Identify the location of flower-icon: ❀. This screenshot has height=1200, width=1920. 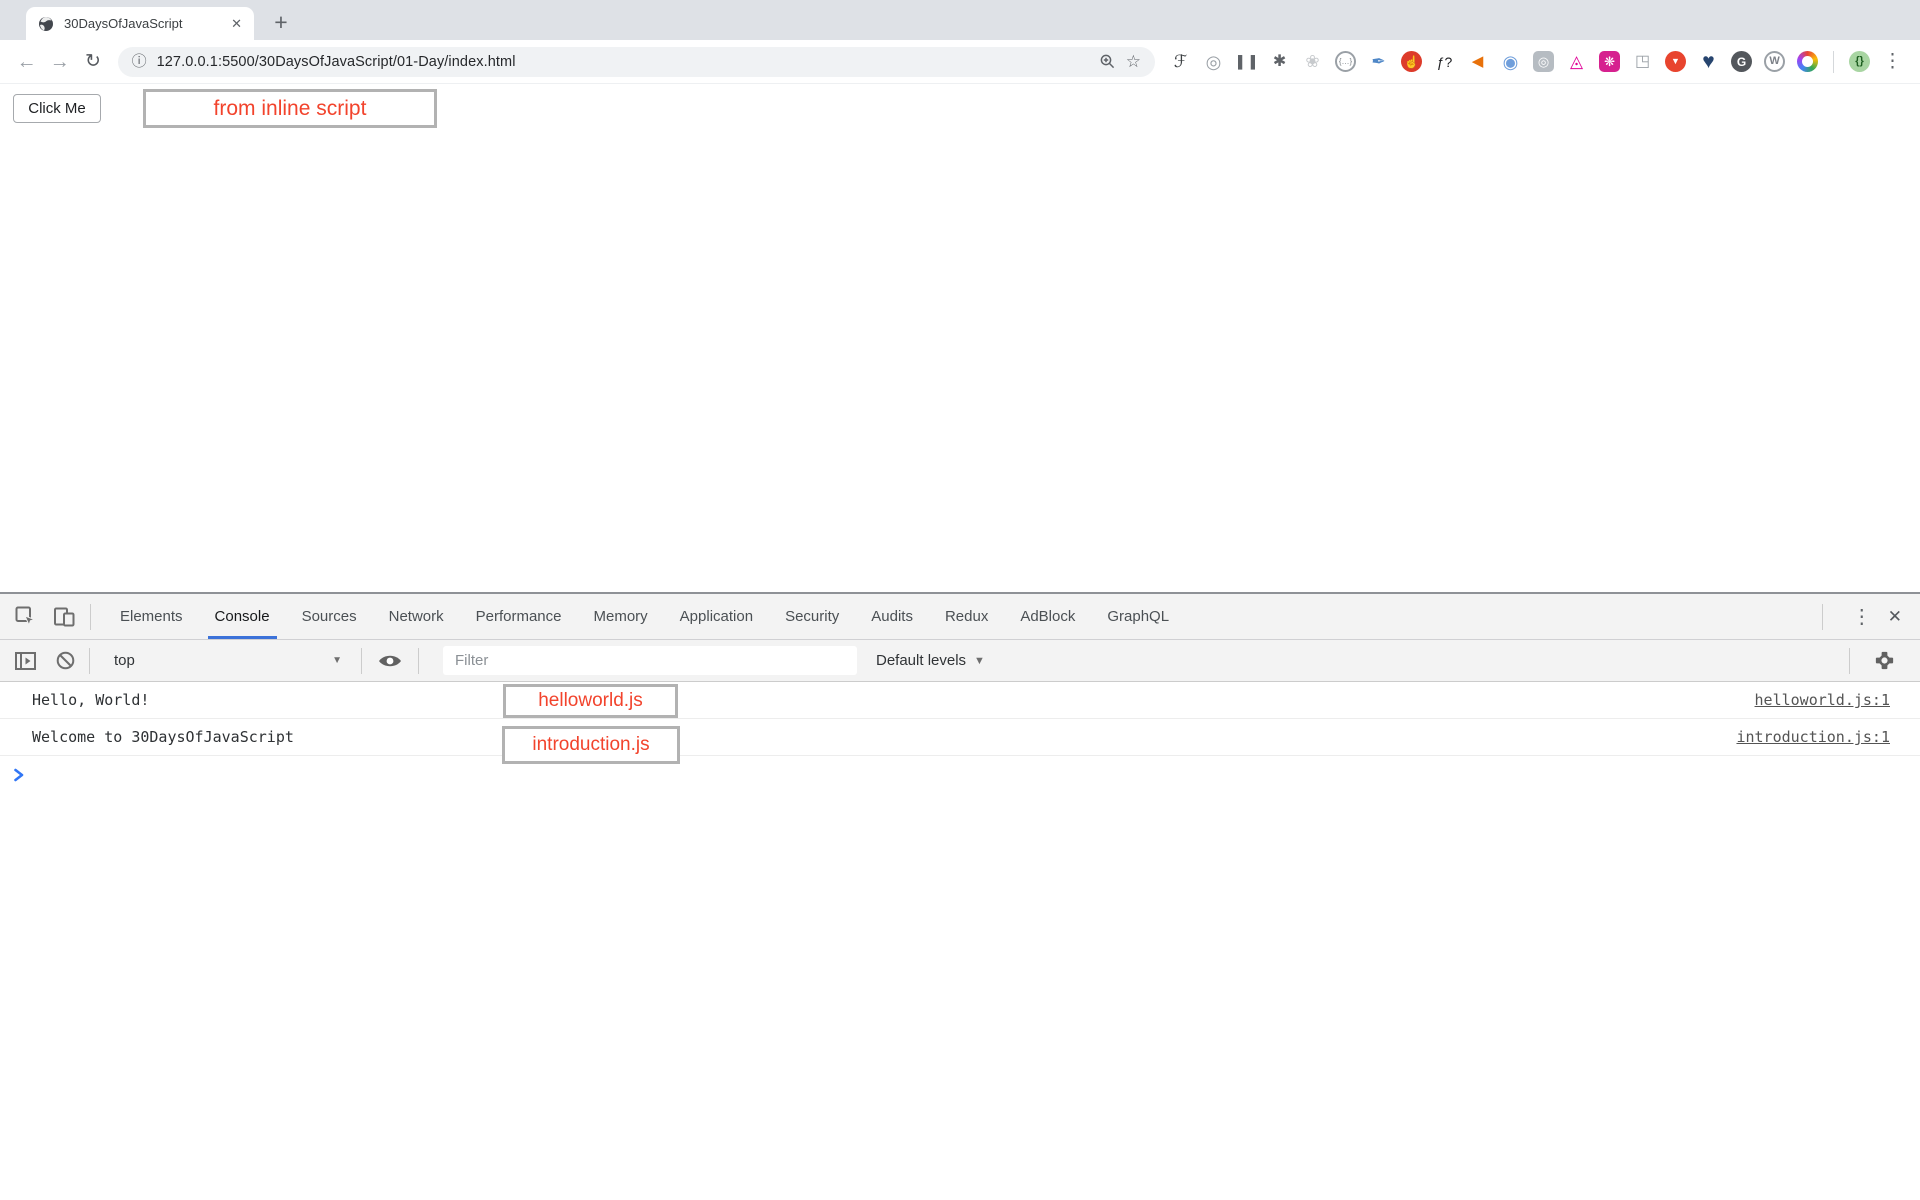
(1312, 61).